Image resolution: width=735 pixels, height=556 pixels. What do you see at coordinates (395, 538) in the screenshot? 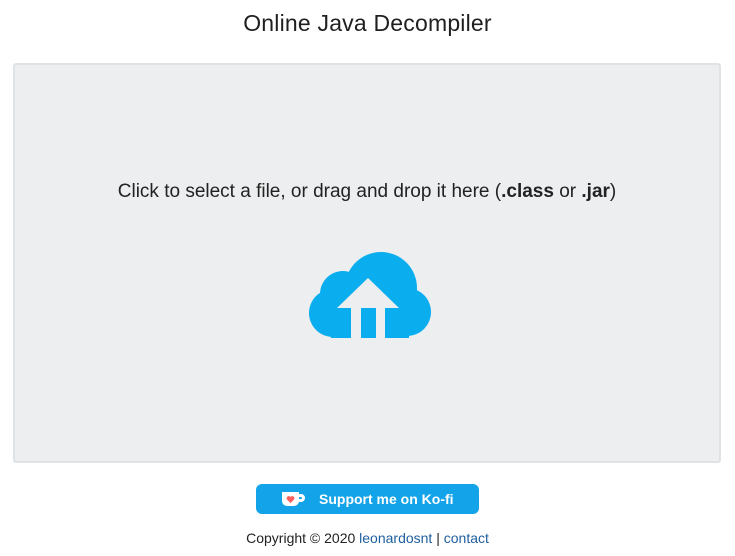
I see `author-link: leonardosnt` at bounding box center [395, 538].